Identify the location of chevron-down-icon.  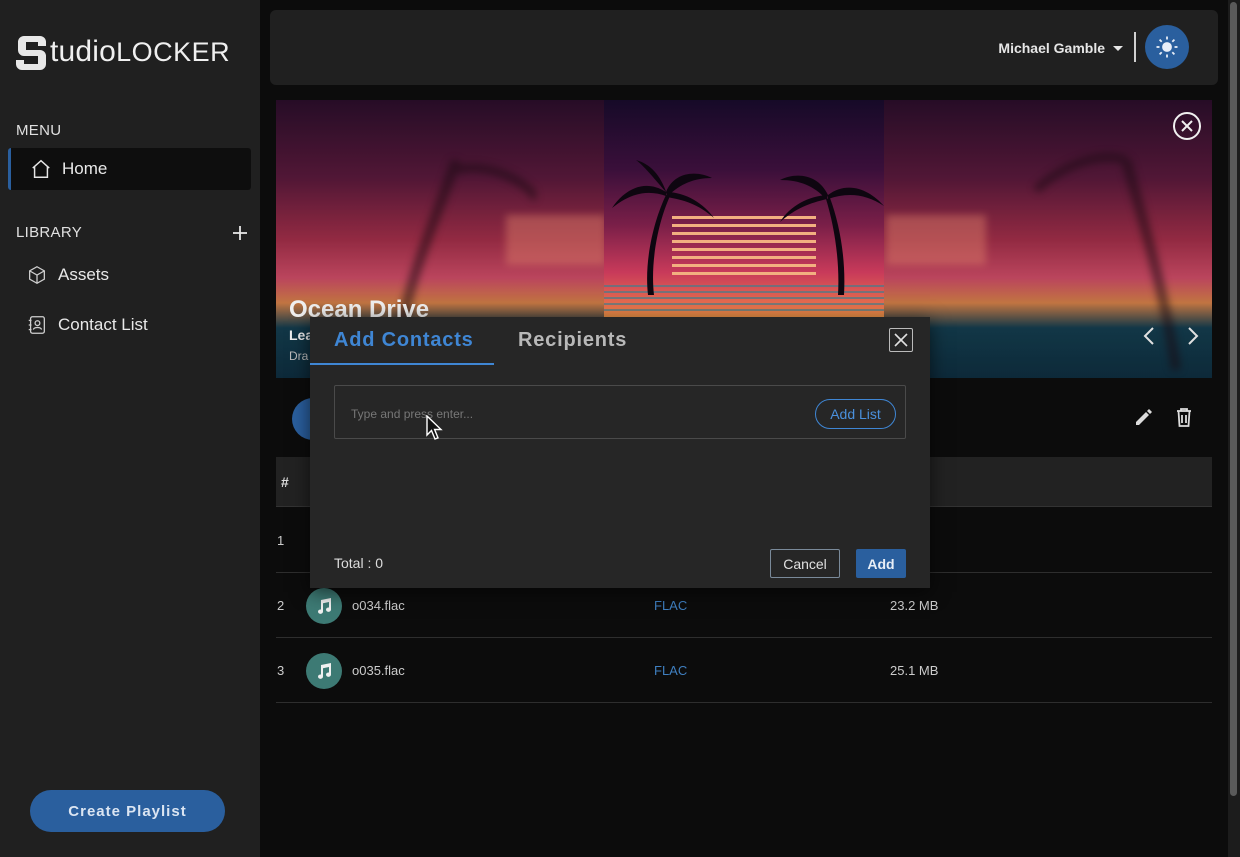
(1118, 48).